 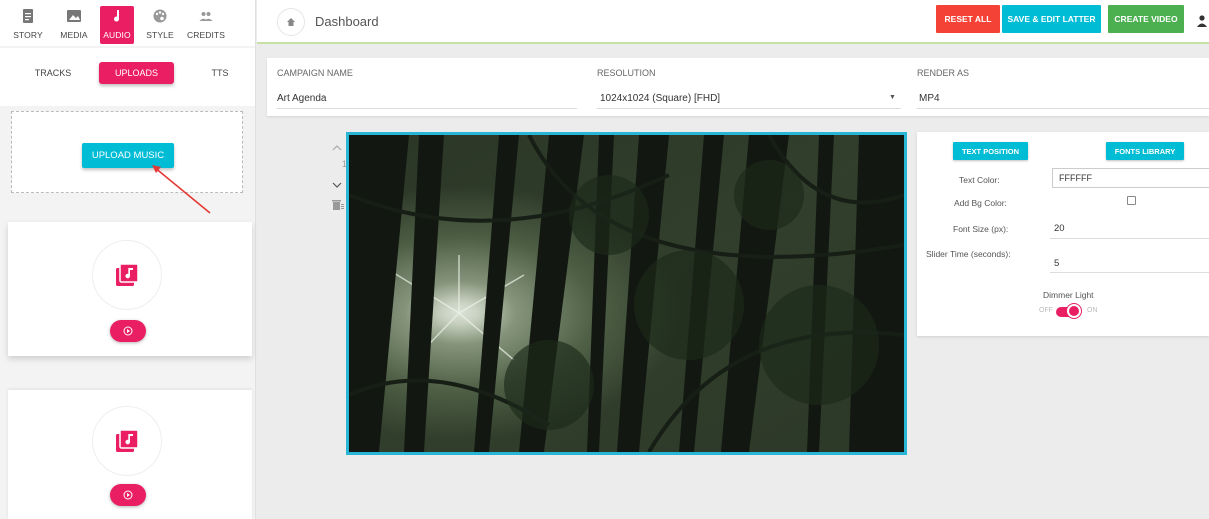 What do you see at coordinates (206, 16) in the screenshot?
I see `people-icon` at bounding box center [206, 16].